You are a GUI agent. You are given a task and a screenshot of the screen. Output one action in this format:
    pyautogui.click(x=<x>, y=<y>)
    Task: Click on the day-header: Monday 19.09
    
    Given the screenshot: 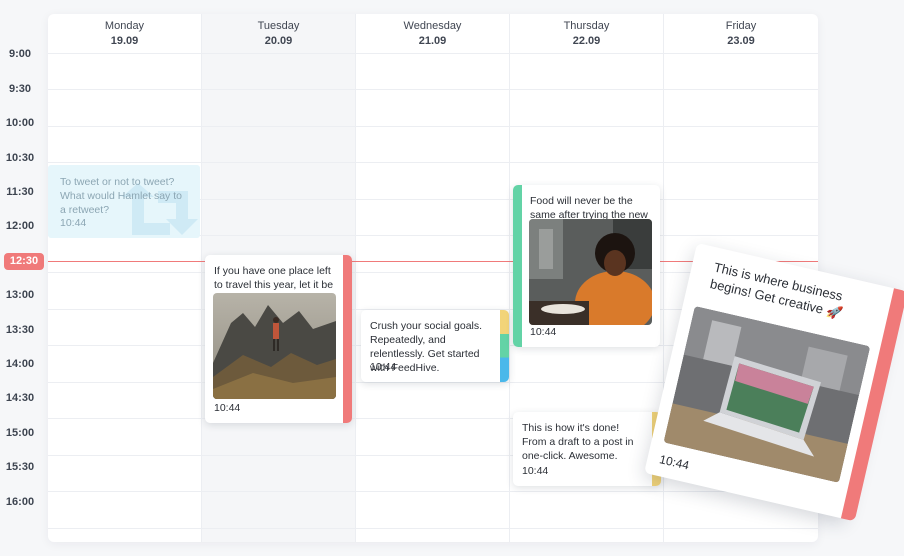 What is the action you would take?
    pyautogui.click(x=124, y=34)
    